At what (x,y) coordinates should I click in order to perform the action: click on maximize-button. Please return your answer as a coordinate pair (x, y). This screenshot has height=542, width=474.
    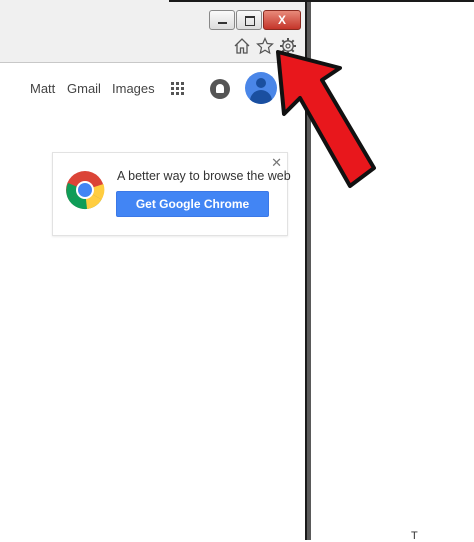
    Looking at the image, I should click on (249, 20).